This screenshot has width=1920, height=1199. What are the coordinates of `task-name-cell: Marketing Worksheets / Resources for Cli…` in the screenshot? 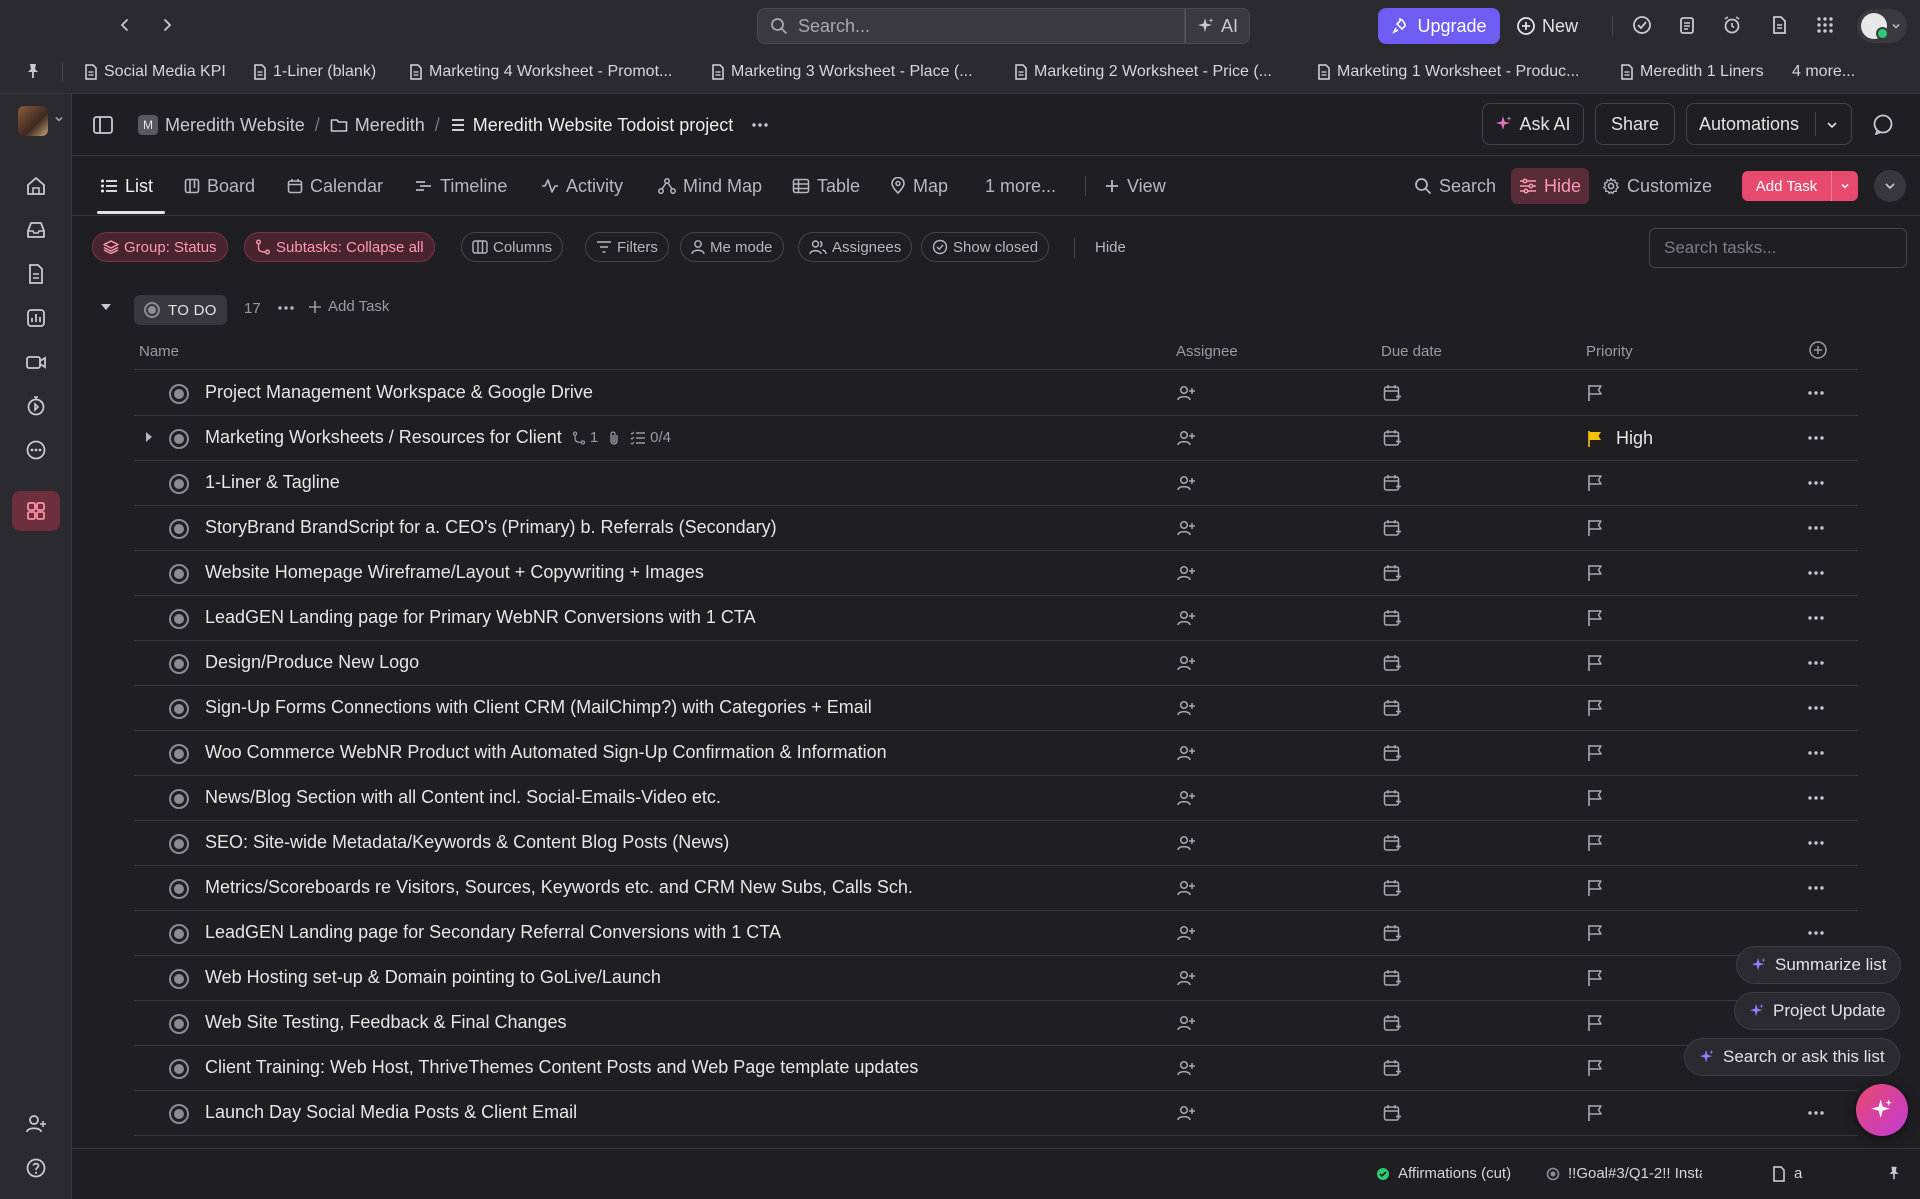 It's located at (438, 437).